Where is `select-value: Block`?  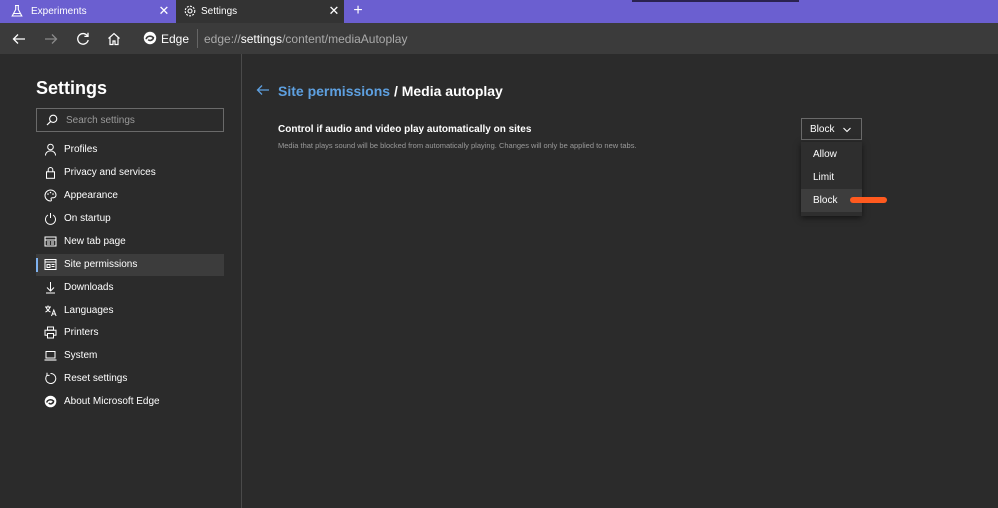
select-value: Block is located at coordinates (822, 129).